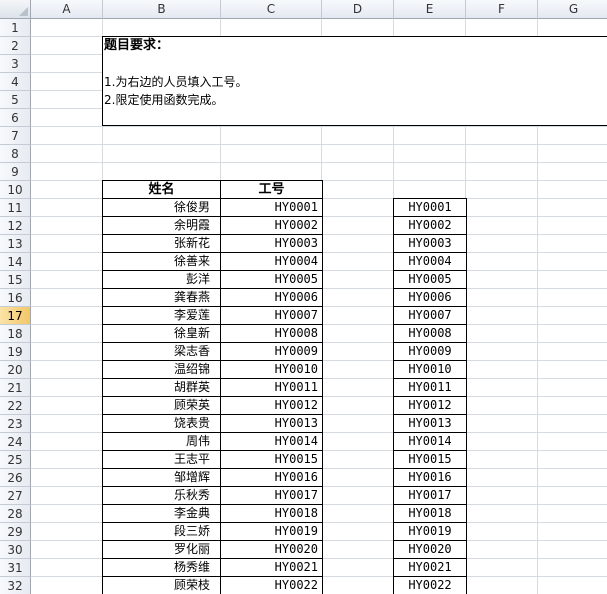 This screenshot has height=594, width=607. Describe the element at coordinates (430, 315) in the screenshot. I see `target-code-cell: HY0007` at that location.